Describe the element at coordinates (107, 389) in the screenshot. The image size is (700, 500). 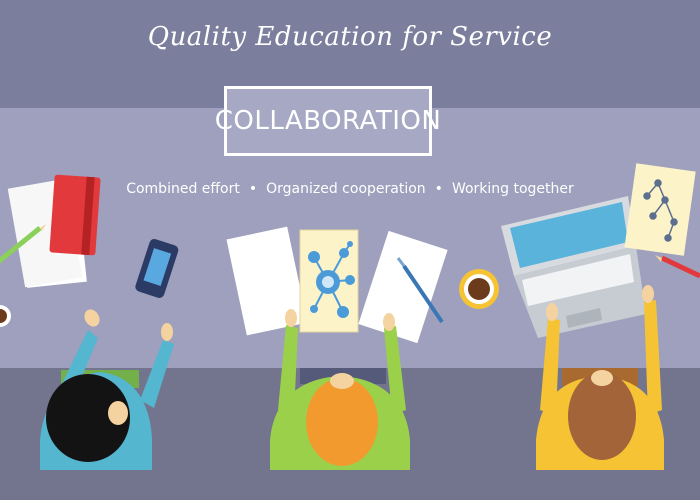
I see `person-left` at that location.